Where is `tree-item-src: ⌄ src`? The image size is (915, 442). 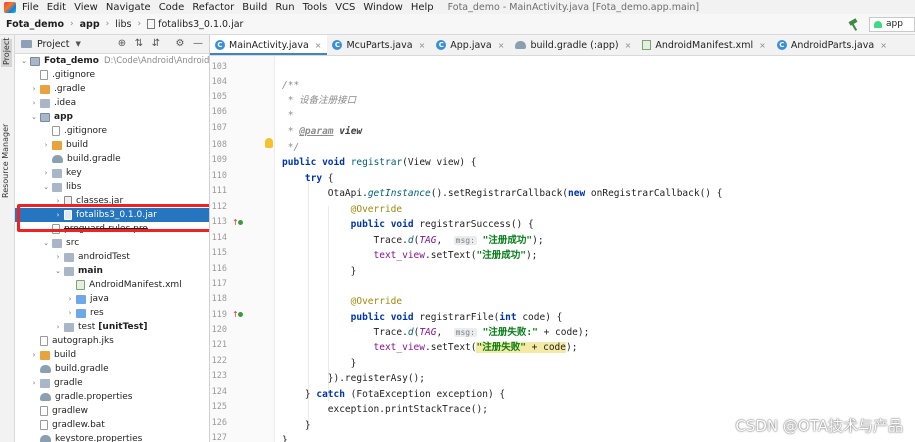
tree-item-src: ⌄ src is located at coordinates (112, 243).